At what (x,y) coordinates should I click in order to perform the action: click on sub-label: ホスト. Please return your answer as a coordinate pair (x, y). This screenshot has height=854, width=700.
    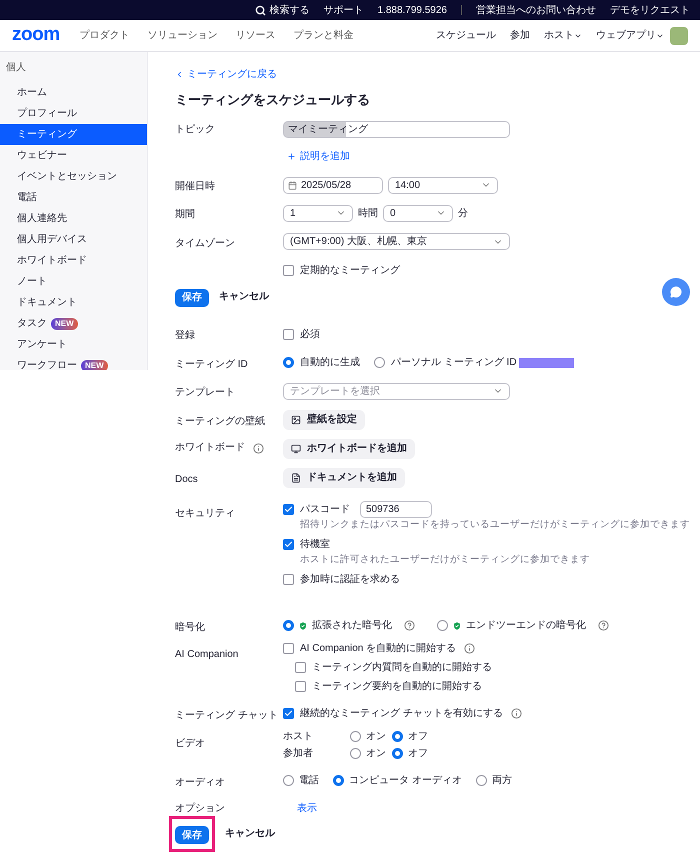
    Looking at the image, I should click on (298, 737).